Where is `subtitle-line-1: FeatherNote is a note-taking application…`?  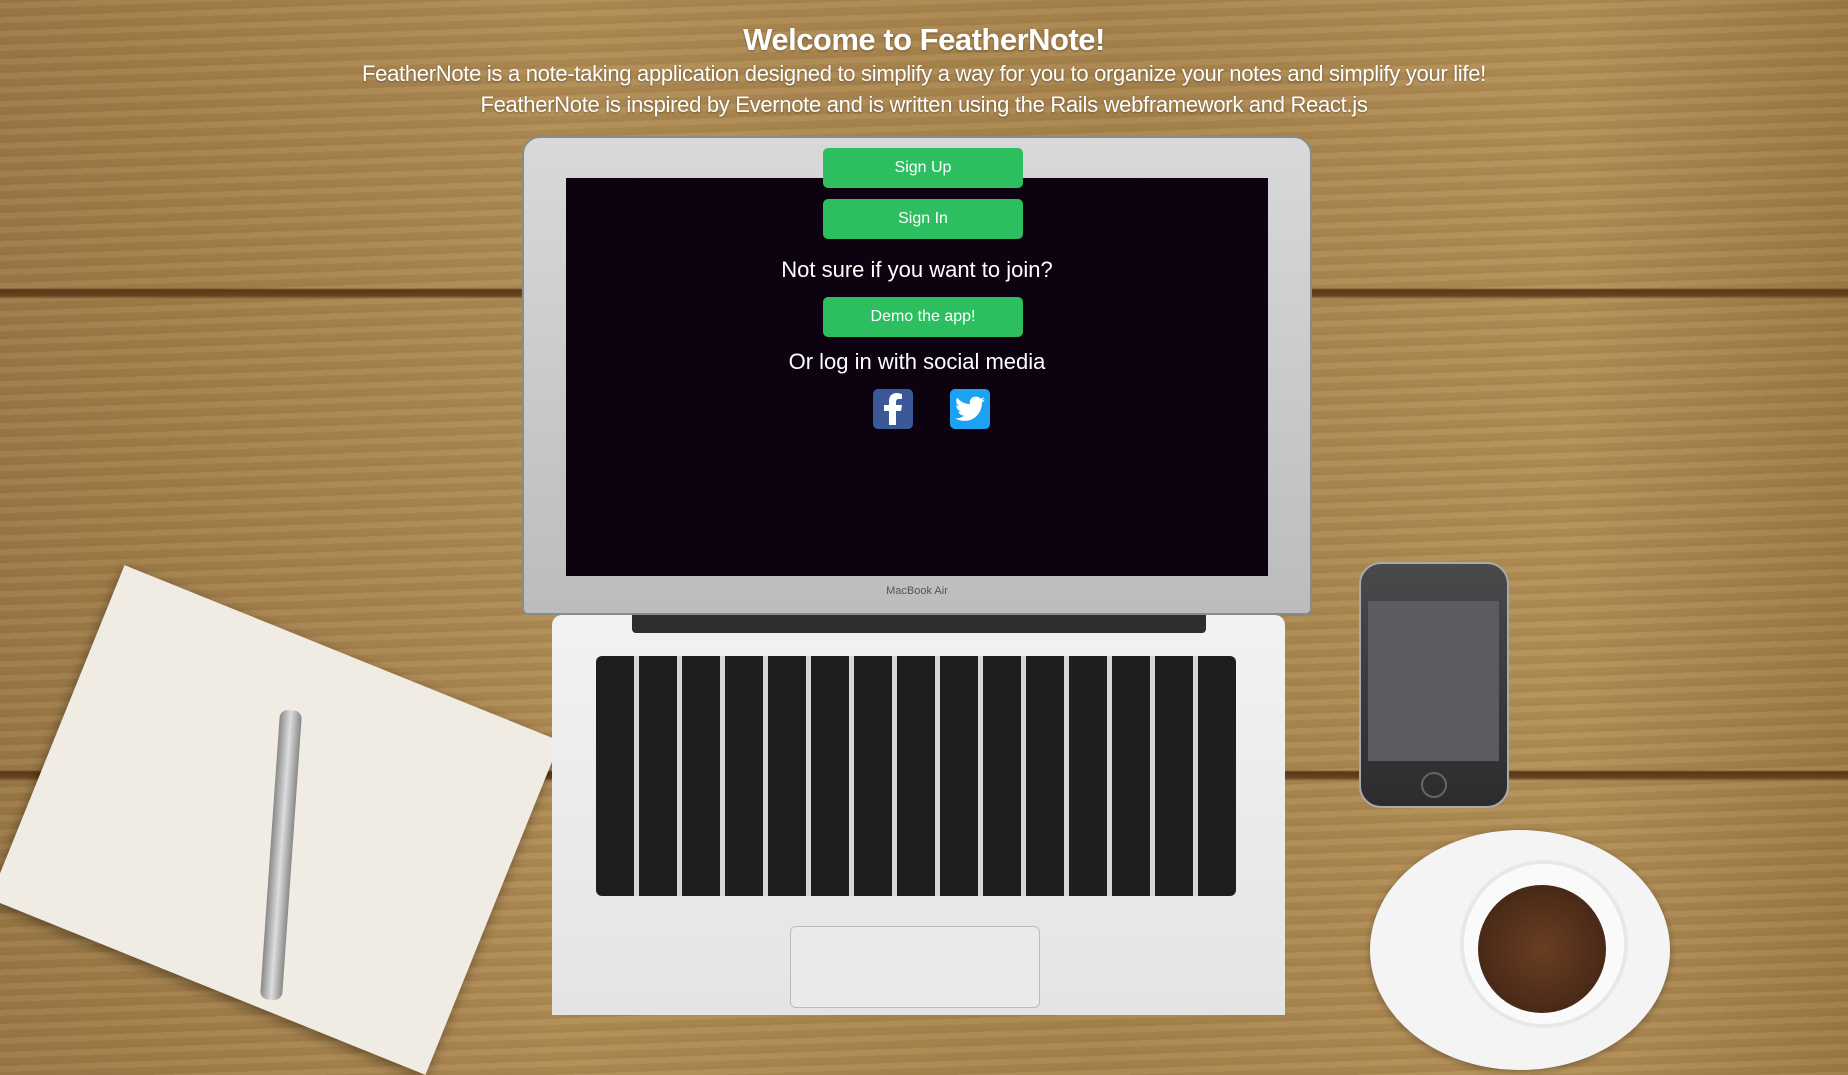
subtitle-line-1: FeatherNote is a note-taking application… is located at coordinates (924, 73).